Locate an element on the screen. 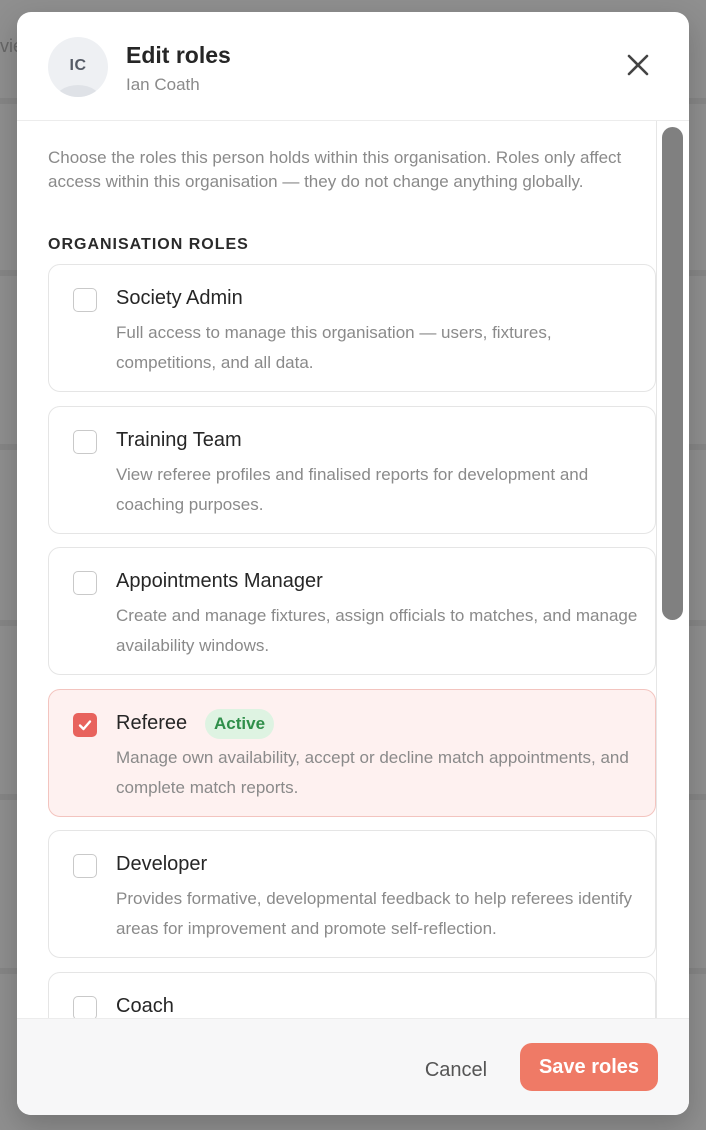  checkmark-icon is located at coordinates (85, 725).